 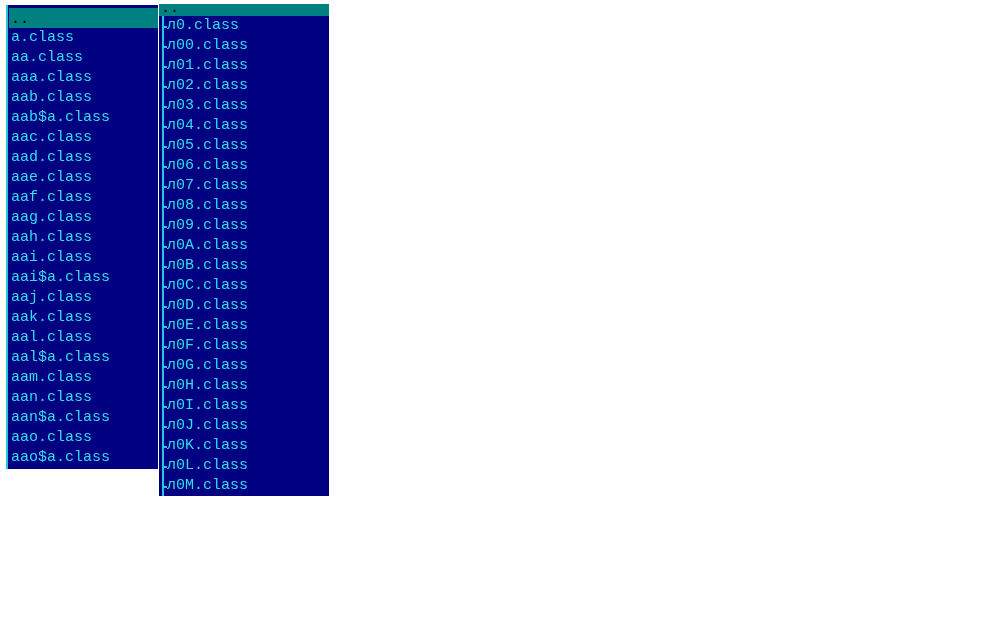 I want to click on file-entry: л0L.class, so click(x=246, y=466).